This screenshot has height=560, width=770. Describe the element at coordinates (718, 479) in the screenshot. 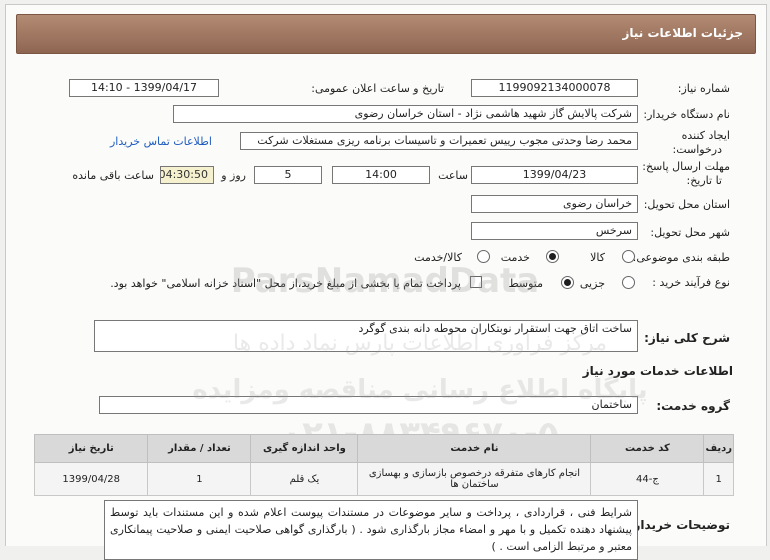

I see `cell-row: 1` at that location.